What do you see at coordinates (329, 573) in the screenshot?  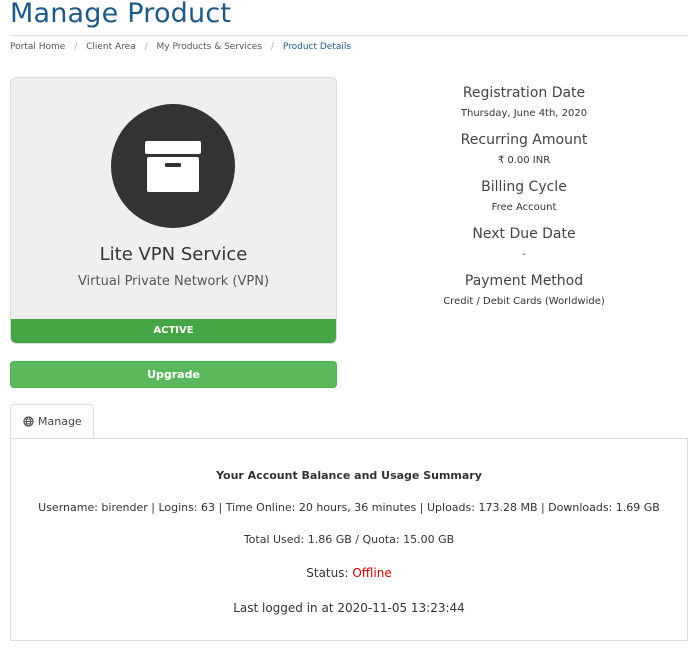 I see `connection-status-label: Status:` at bounding box center [329, 573].